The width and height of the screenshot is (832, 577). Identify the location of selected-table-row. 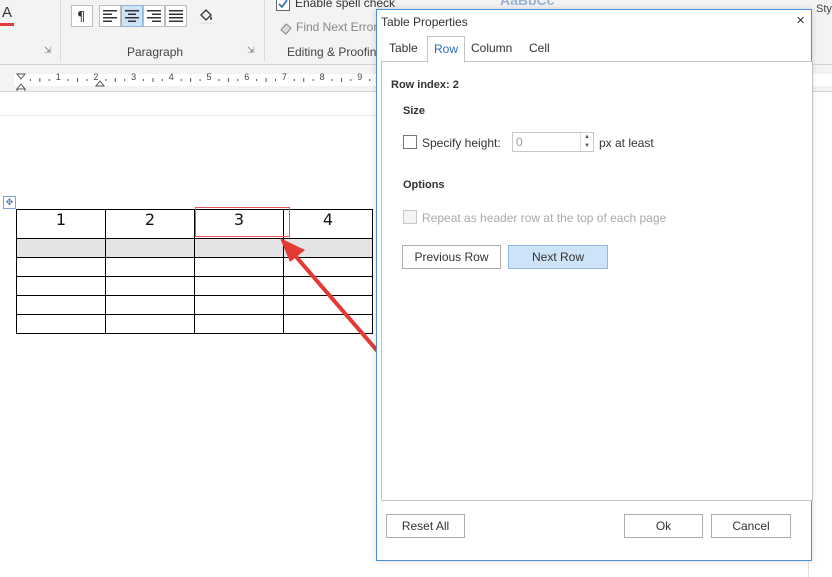
(194, 248).